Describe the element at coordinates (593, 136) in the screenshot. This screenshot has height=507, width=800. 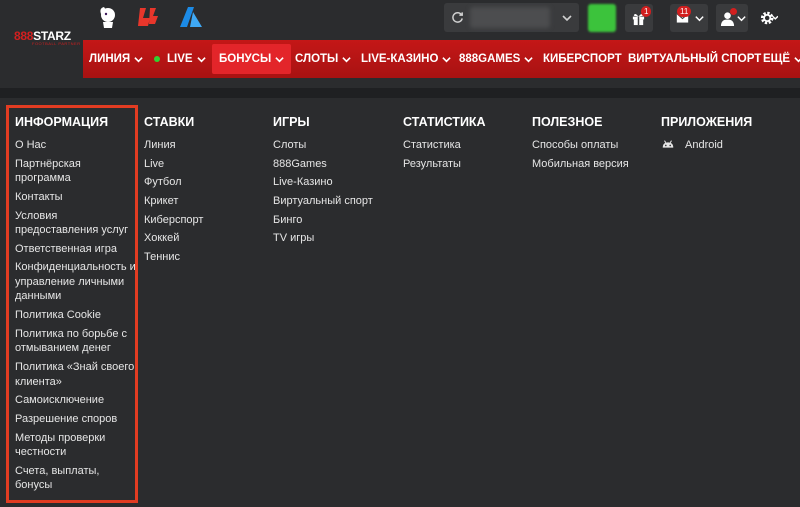
I see `menu-column-useful: ПОЛЕЗНОЕ Способы оплаты Мобильная версия` at that location.